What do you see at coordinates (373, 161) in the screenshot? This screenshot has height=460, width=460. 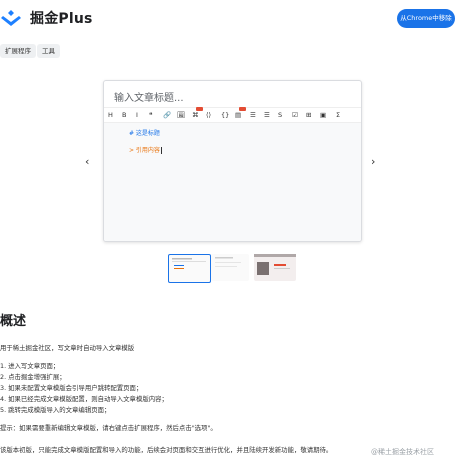 I see `carousel-next-arrow-icon: ›` at bounding box center [373, 161].